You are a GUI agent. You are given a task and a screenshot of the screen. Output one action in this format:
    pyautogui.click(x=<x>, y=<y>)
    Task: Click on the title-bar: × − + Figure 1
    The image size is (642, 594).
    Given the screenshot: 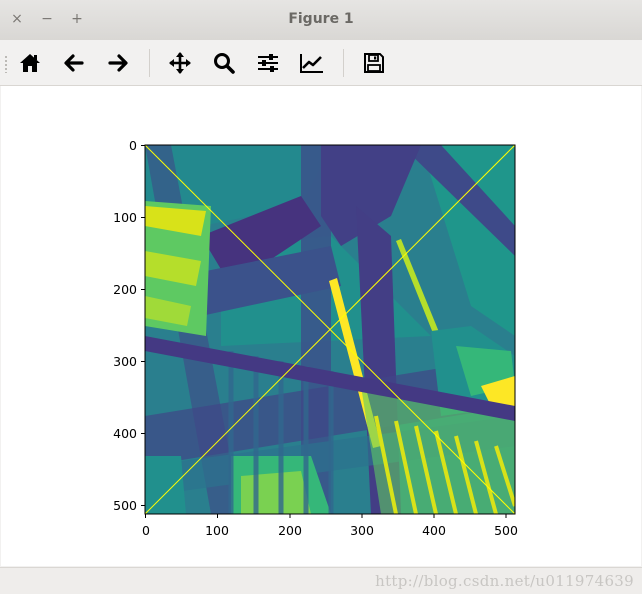 What is the action you would take?
    pyautogui.click(x=321, y=20)
    